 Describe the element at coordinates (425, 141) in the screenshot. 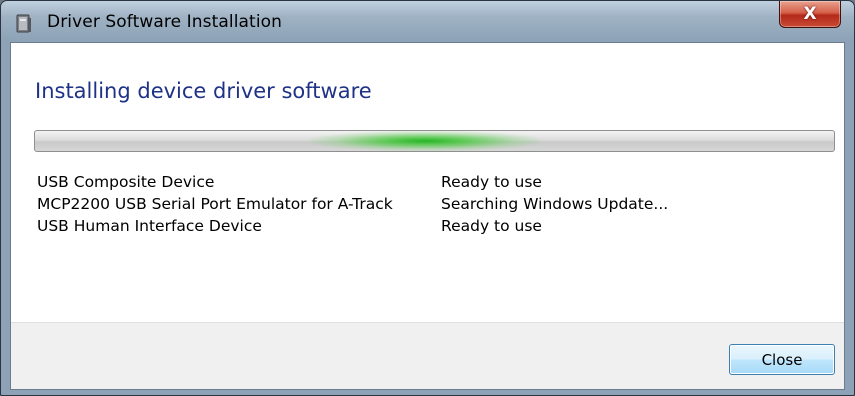

I see `progress-indicator` at that location.